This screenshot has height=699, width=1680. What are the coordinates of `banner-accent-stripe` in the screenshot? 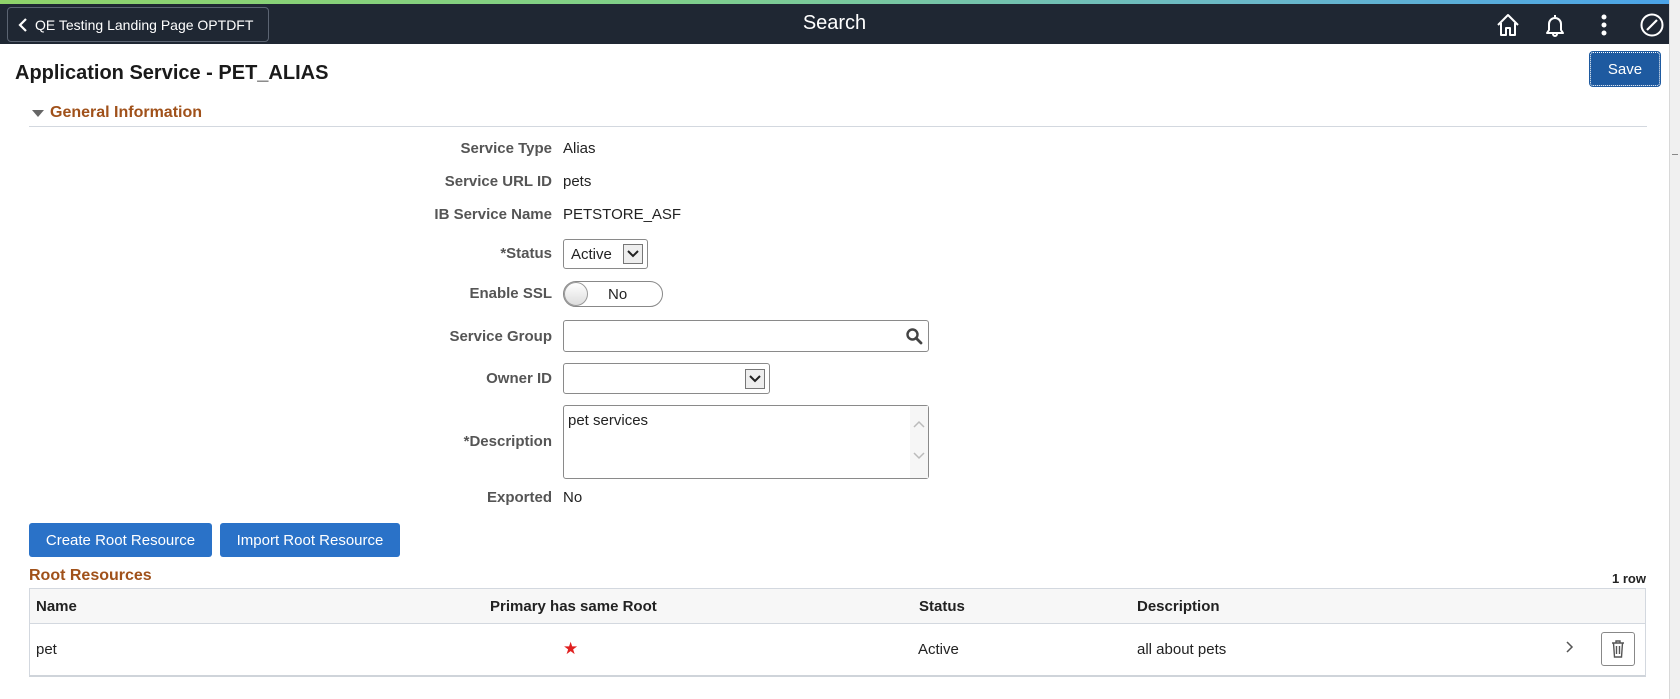 It's located at (834, 2).